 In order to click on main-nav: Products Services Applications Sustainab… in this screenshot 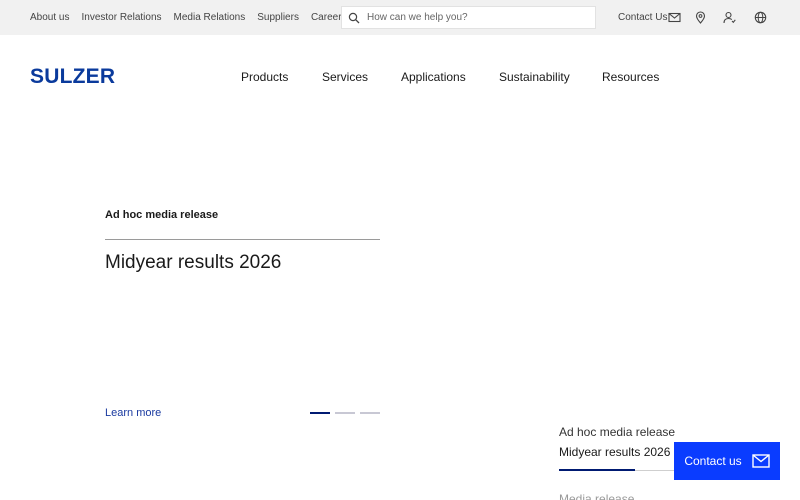, I will do `click(400, 78)`.